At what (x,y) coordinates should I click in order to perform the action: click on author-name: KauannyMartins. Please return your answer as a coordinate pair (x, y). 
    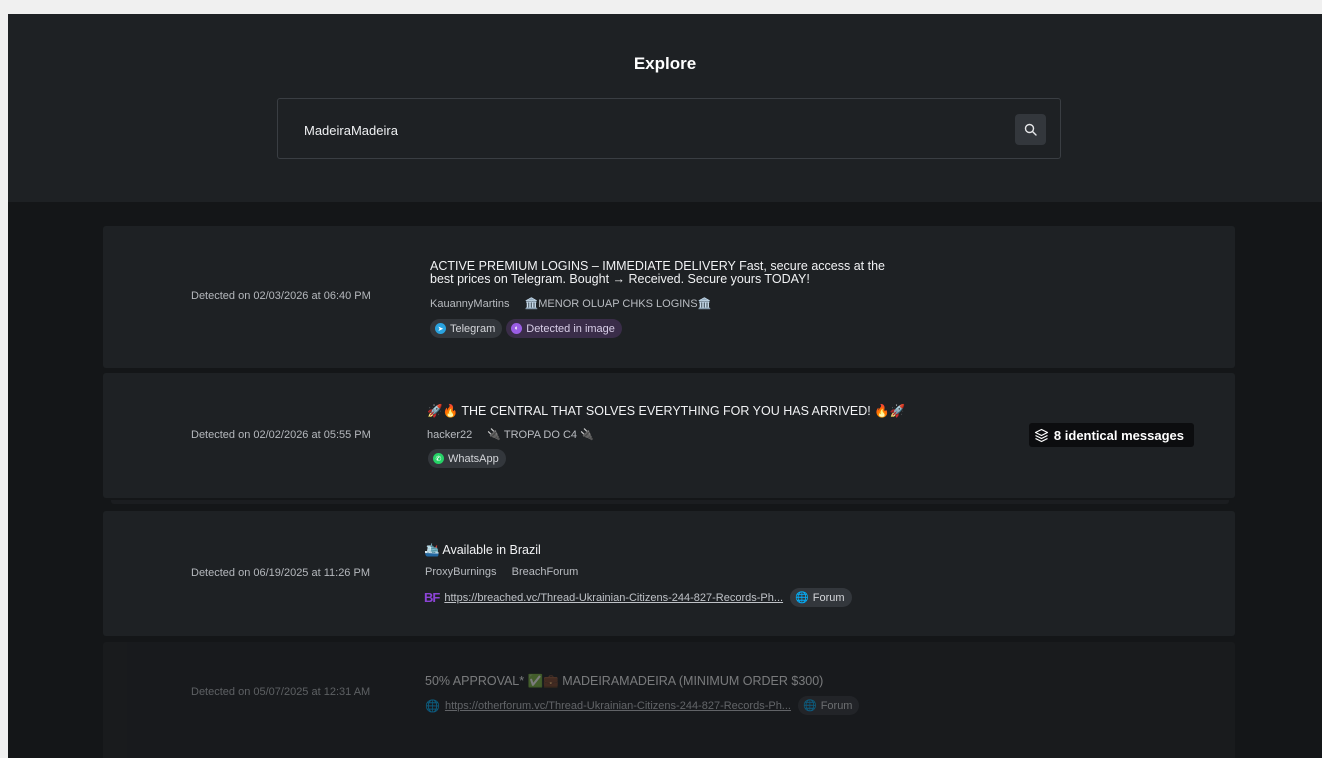
    Looking at the image, I should click on (470, 304).